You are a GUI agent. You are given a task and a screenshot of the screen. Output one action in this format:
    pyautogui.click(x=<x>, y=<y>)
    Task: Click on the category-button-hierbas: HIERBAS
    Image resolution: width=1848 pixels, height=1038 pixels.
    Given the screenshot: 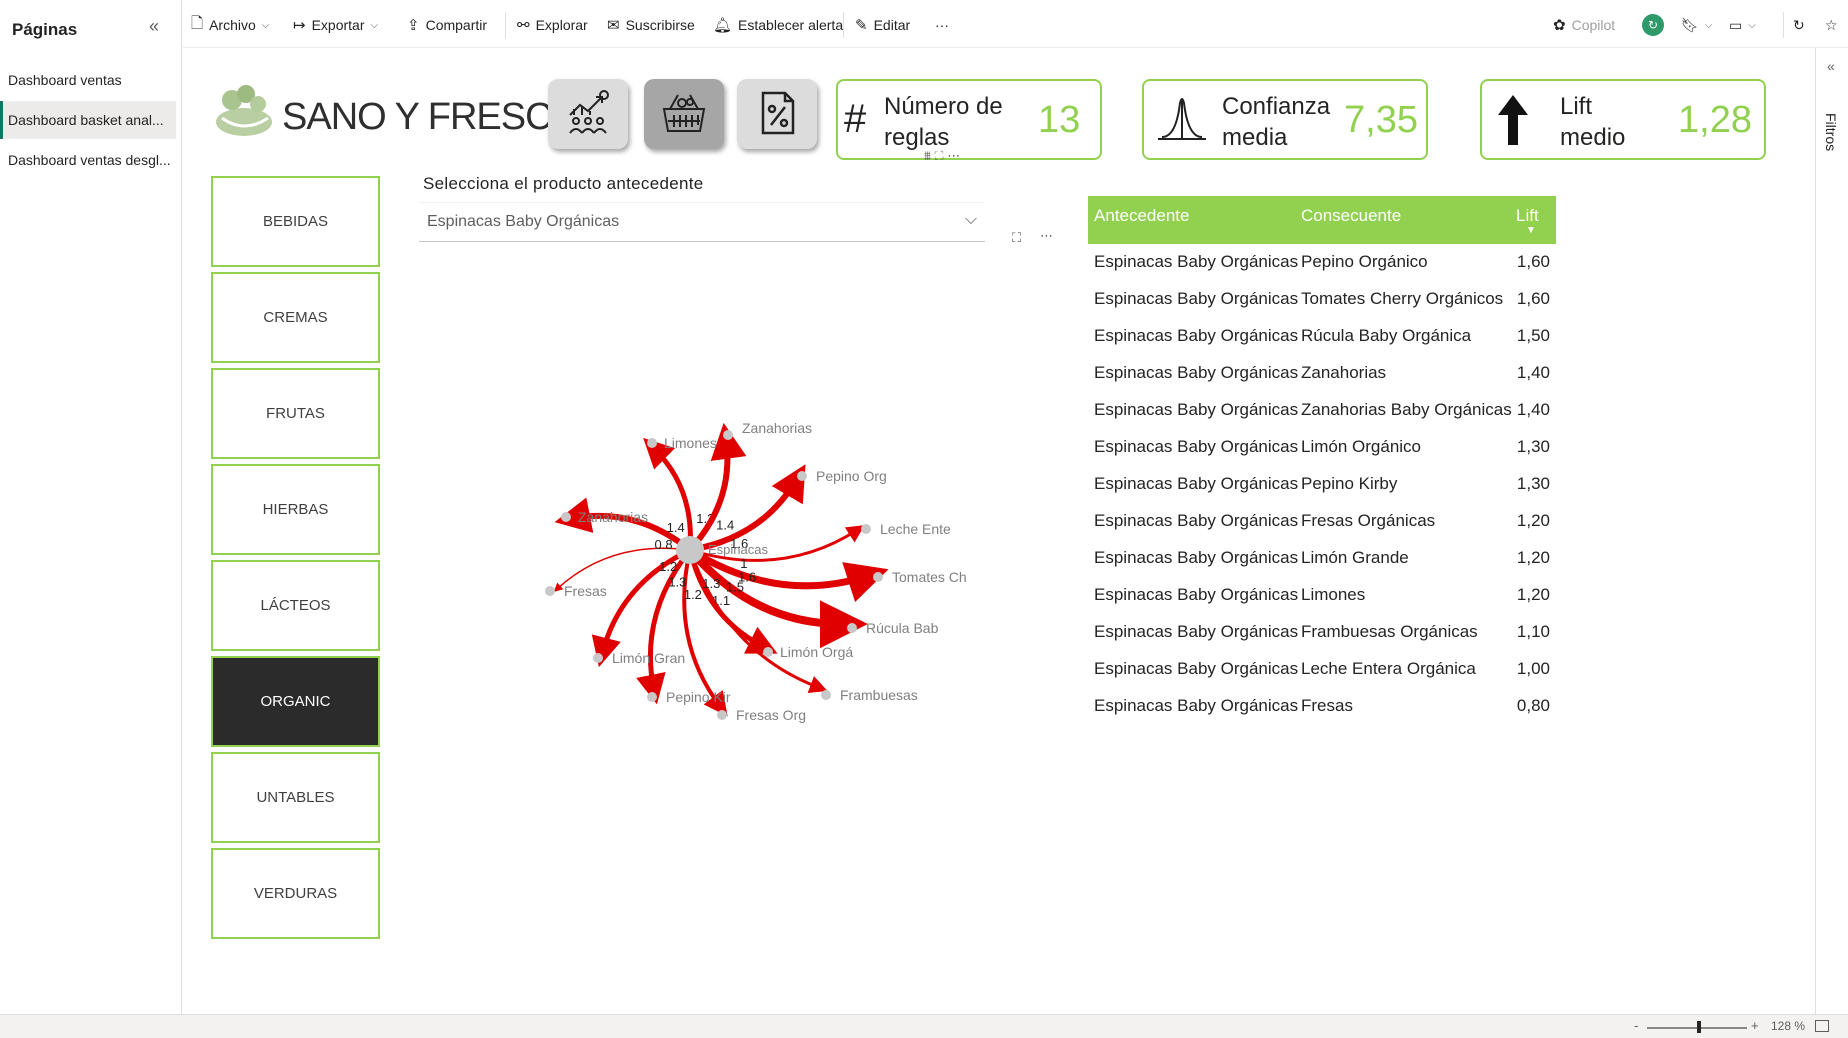 What is the action you would take?
    pyautogui.click(x=295, y=509)
    